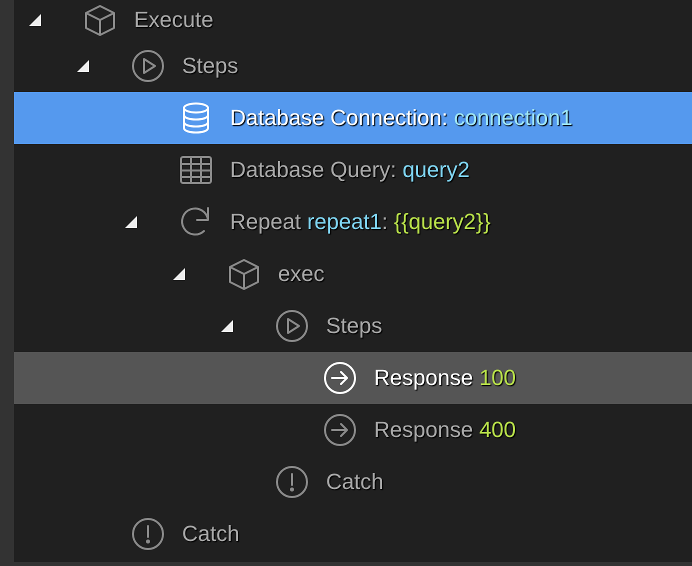  What do you see at coordinates (353, 274) in the screenshot?
I see `tree-row: exec` at bounding box center [353, 274].